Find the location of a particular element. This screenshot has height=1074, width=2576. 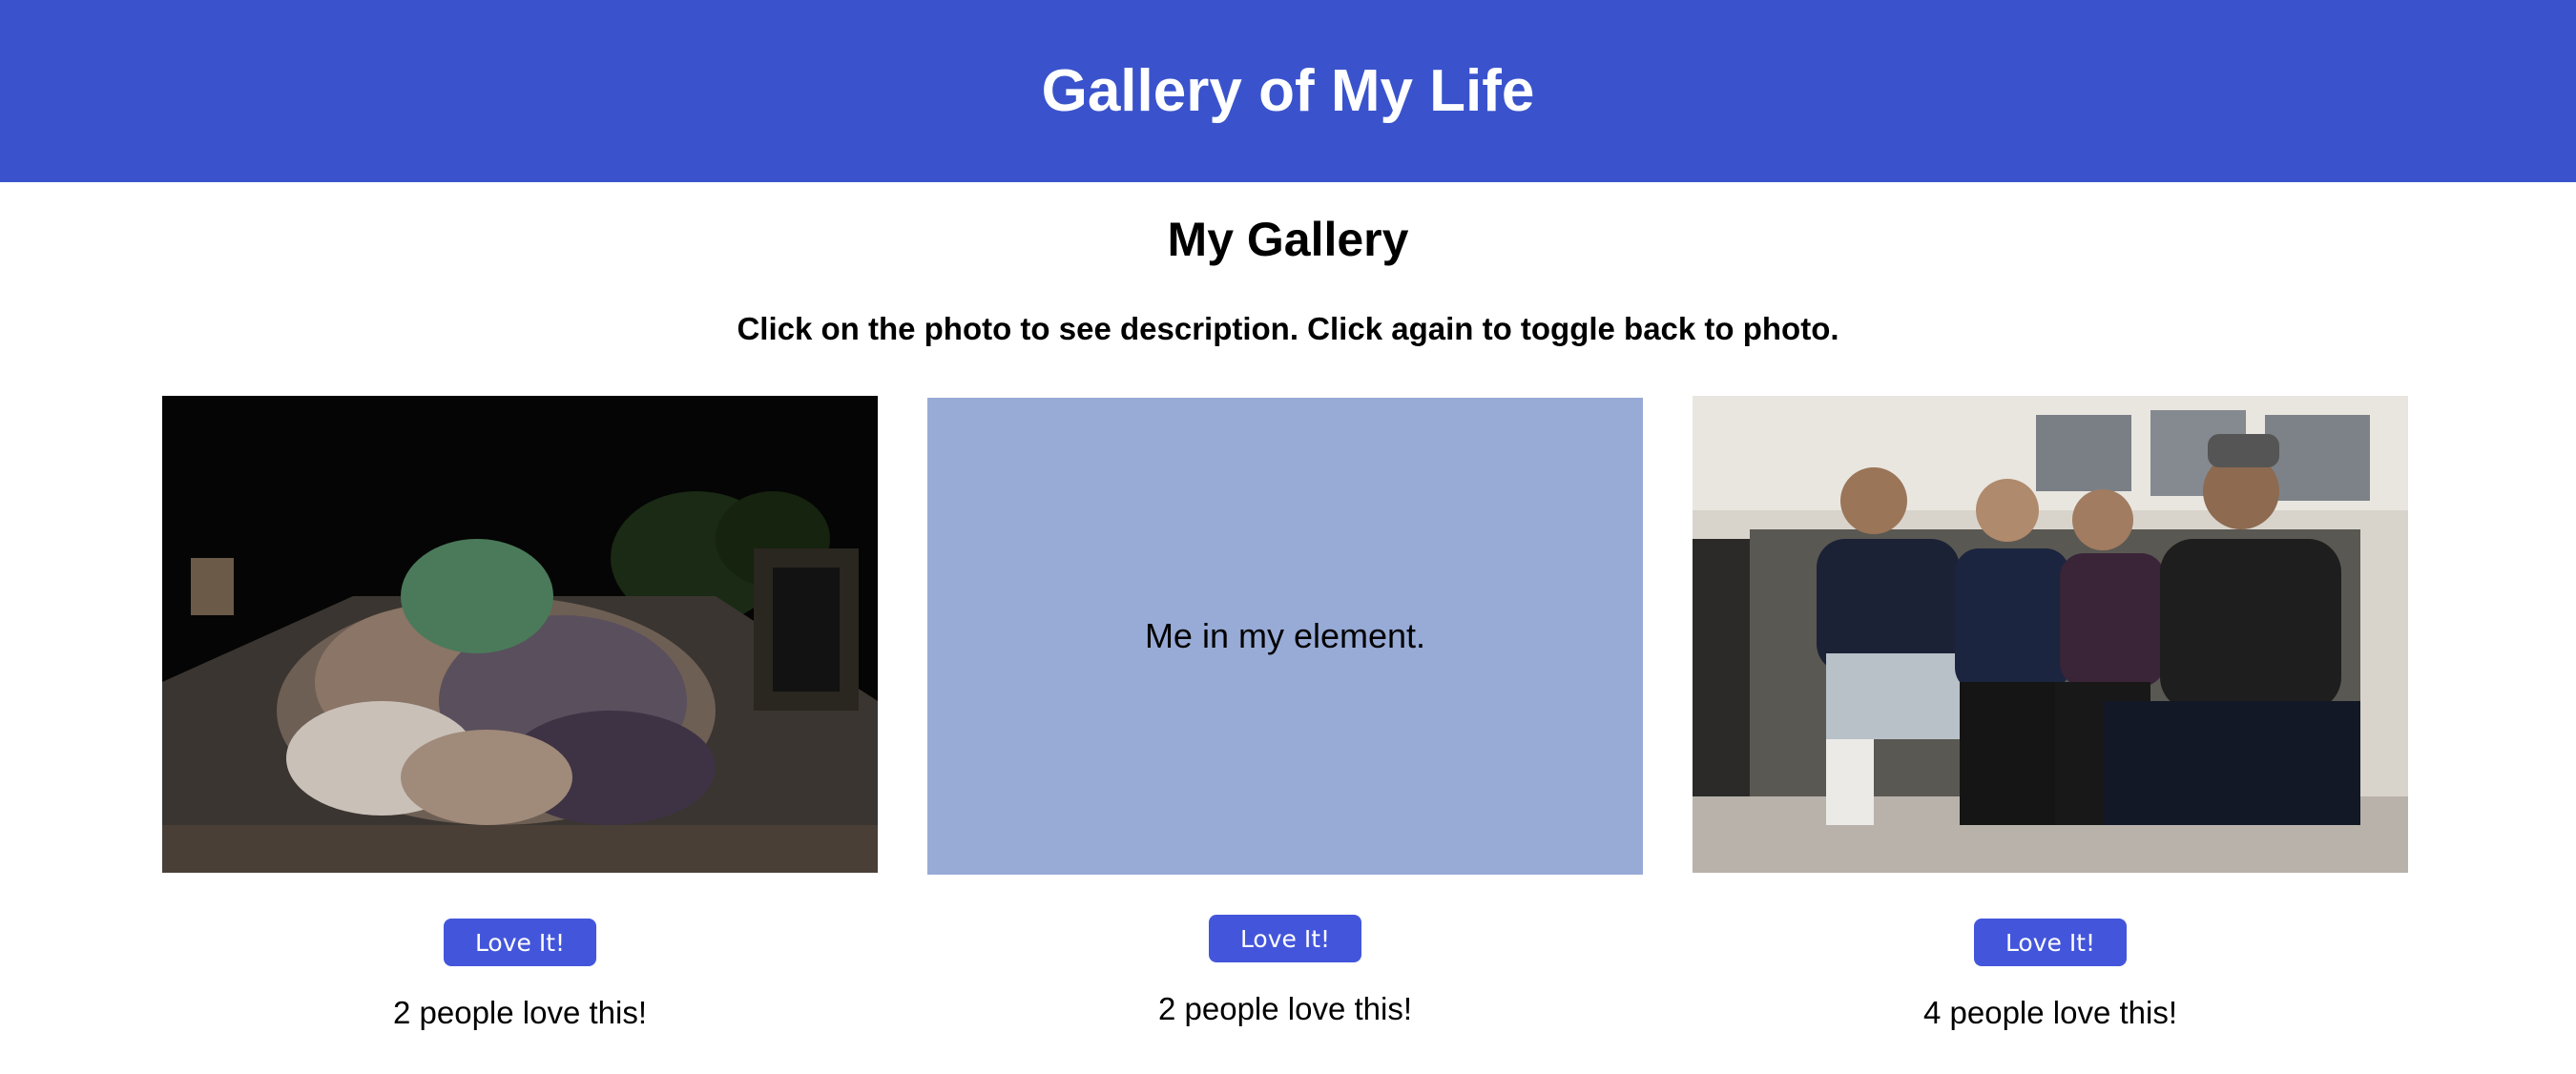

photo-friends-couch is located at coordinates (2050, 635).